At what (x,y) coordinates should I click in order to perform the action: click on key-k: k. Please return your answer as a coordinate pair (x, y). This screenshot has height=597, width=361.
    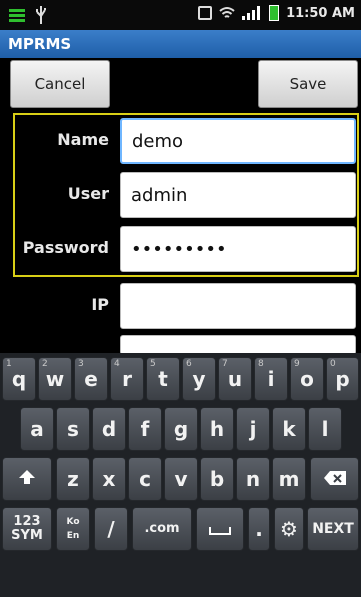
    Looking at the image, I should click on (289, 429).